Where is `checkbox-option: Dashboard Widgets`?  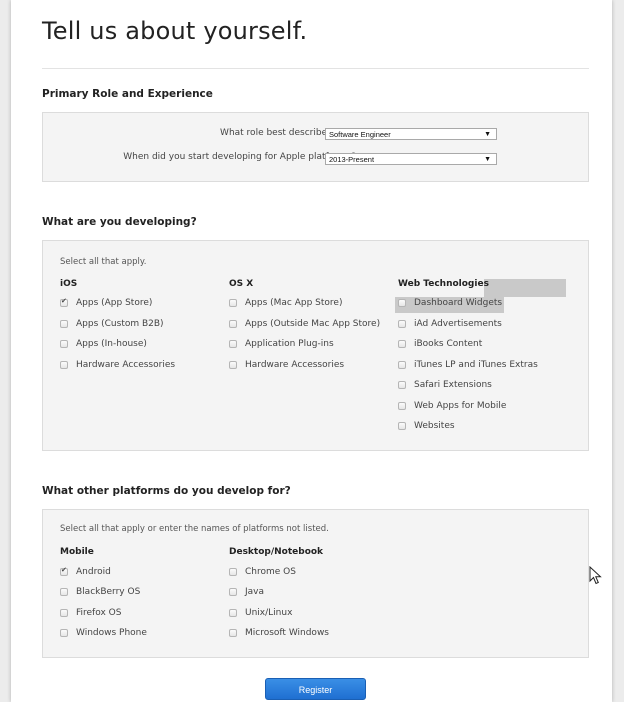 checkbox-option: Dashboard Widgets is located at coordinates (450, 303).